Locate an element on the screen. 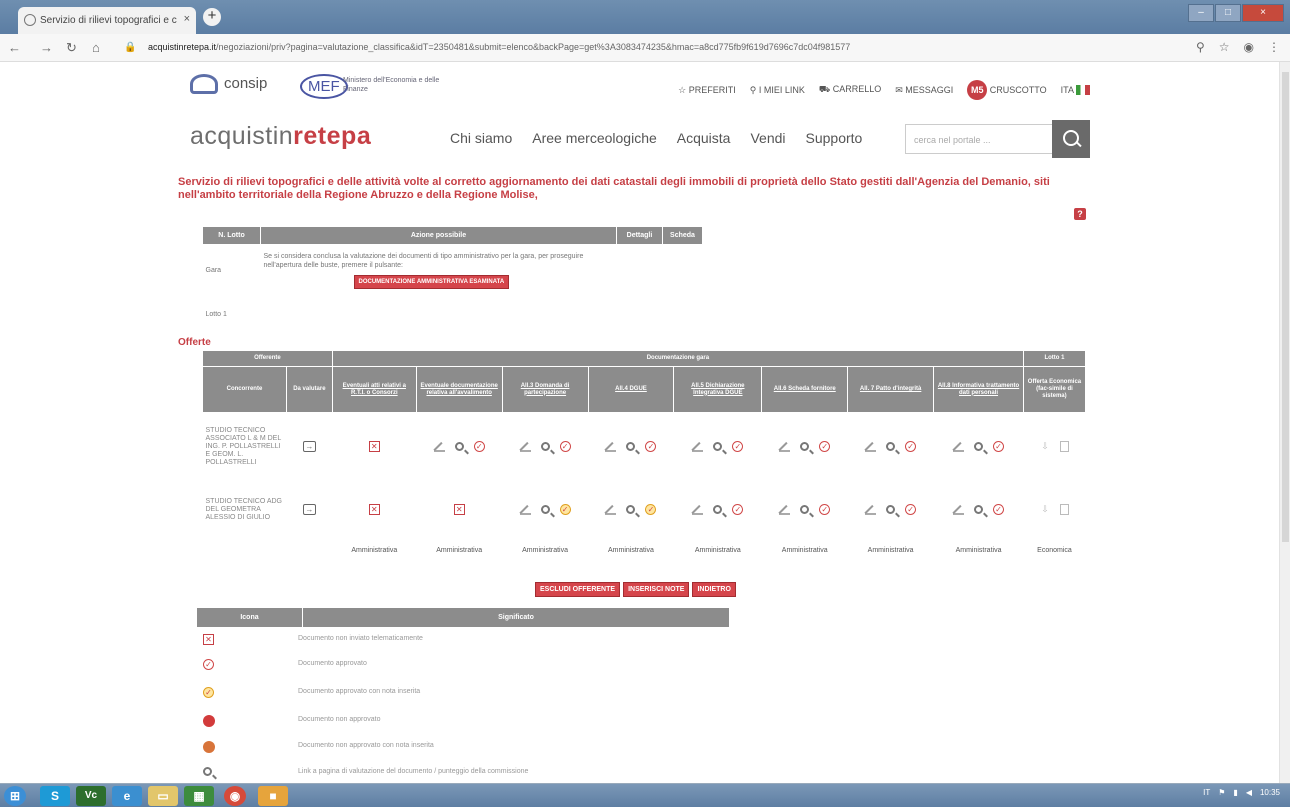 This screenshot has width=1290, height=807. inserisci-note-button: INSERISCI NOTE is located at coordinates (656, 589).